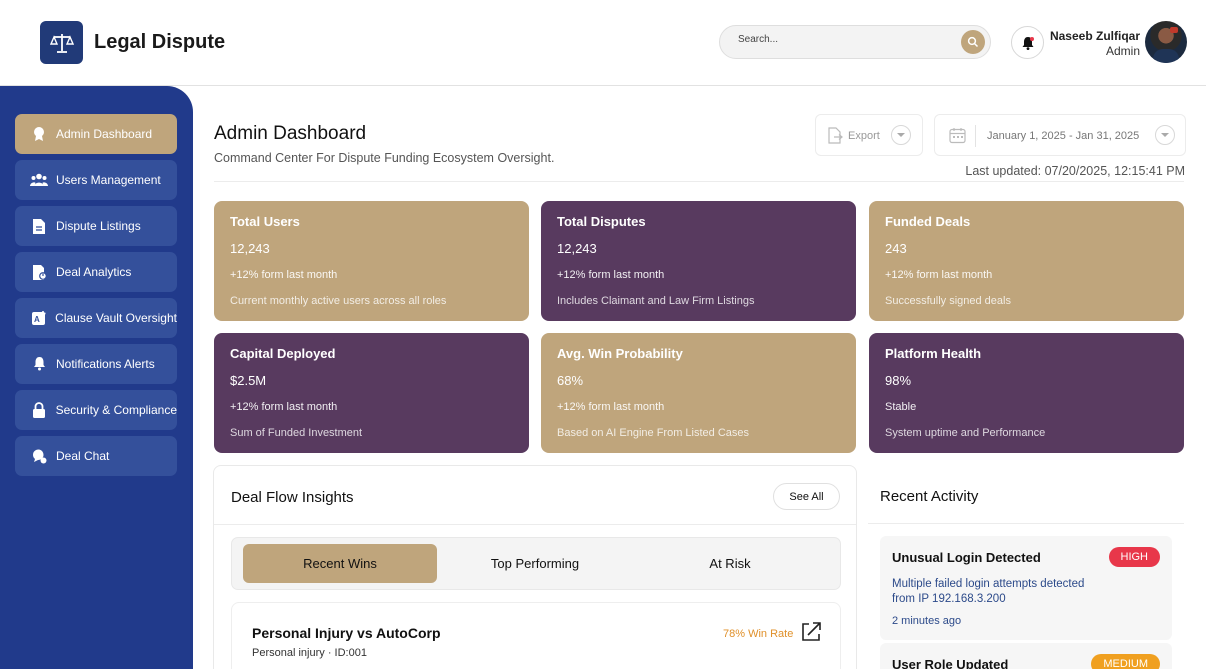 The height and width of the screenshot is (669, 1206). I want to click on sidebar-item-dispute-listings: Dispute Listings, so click(96, 226).